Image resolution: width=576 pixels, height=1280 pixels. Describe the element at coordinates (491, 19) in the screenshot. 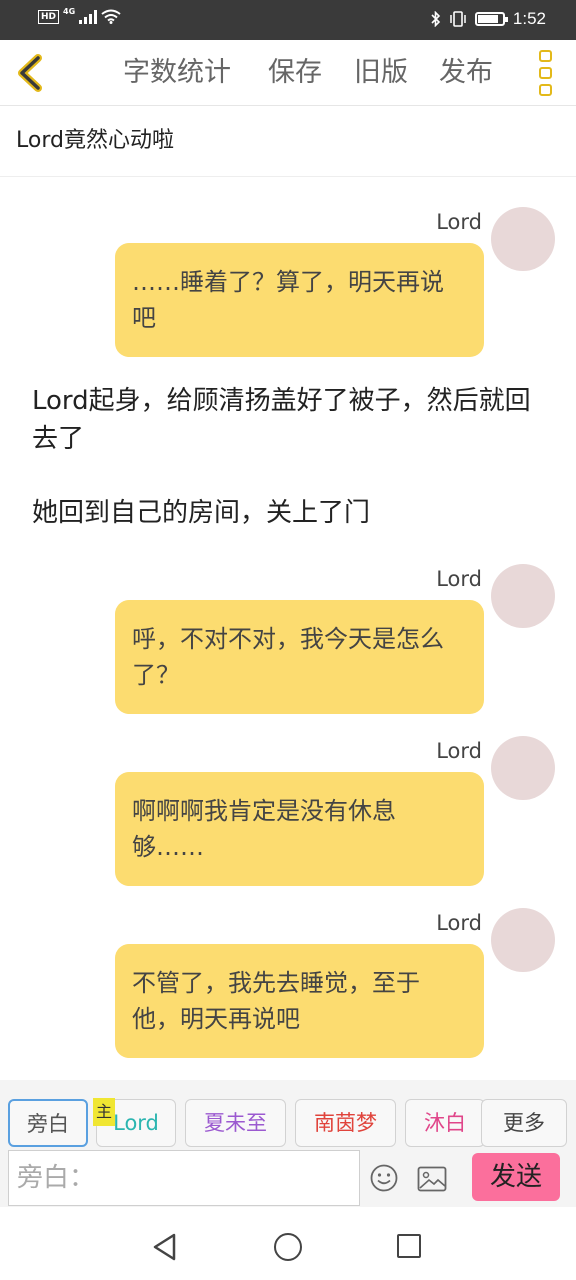

I see `battery-icon` at that location.